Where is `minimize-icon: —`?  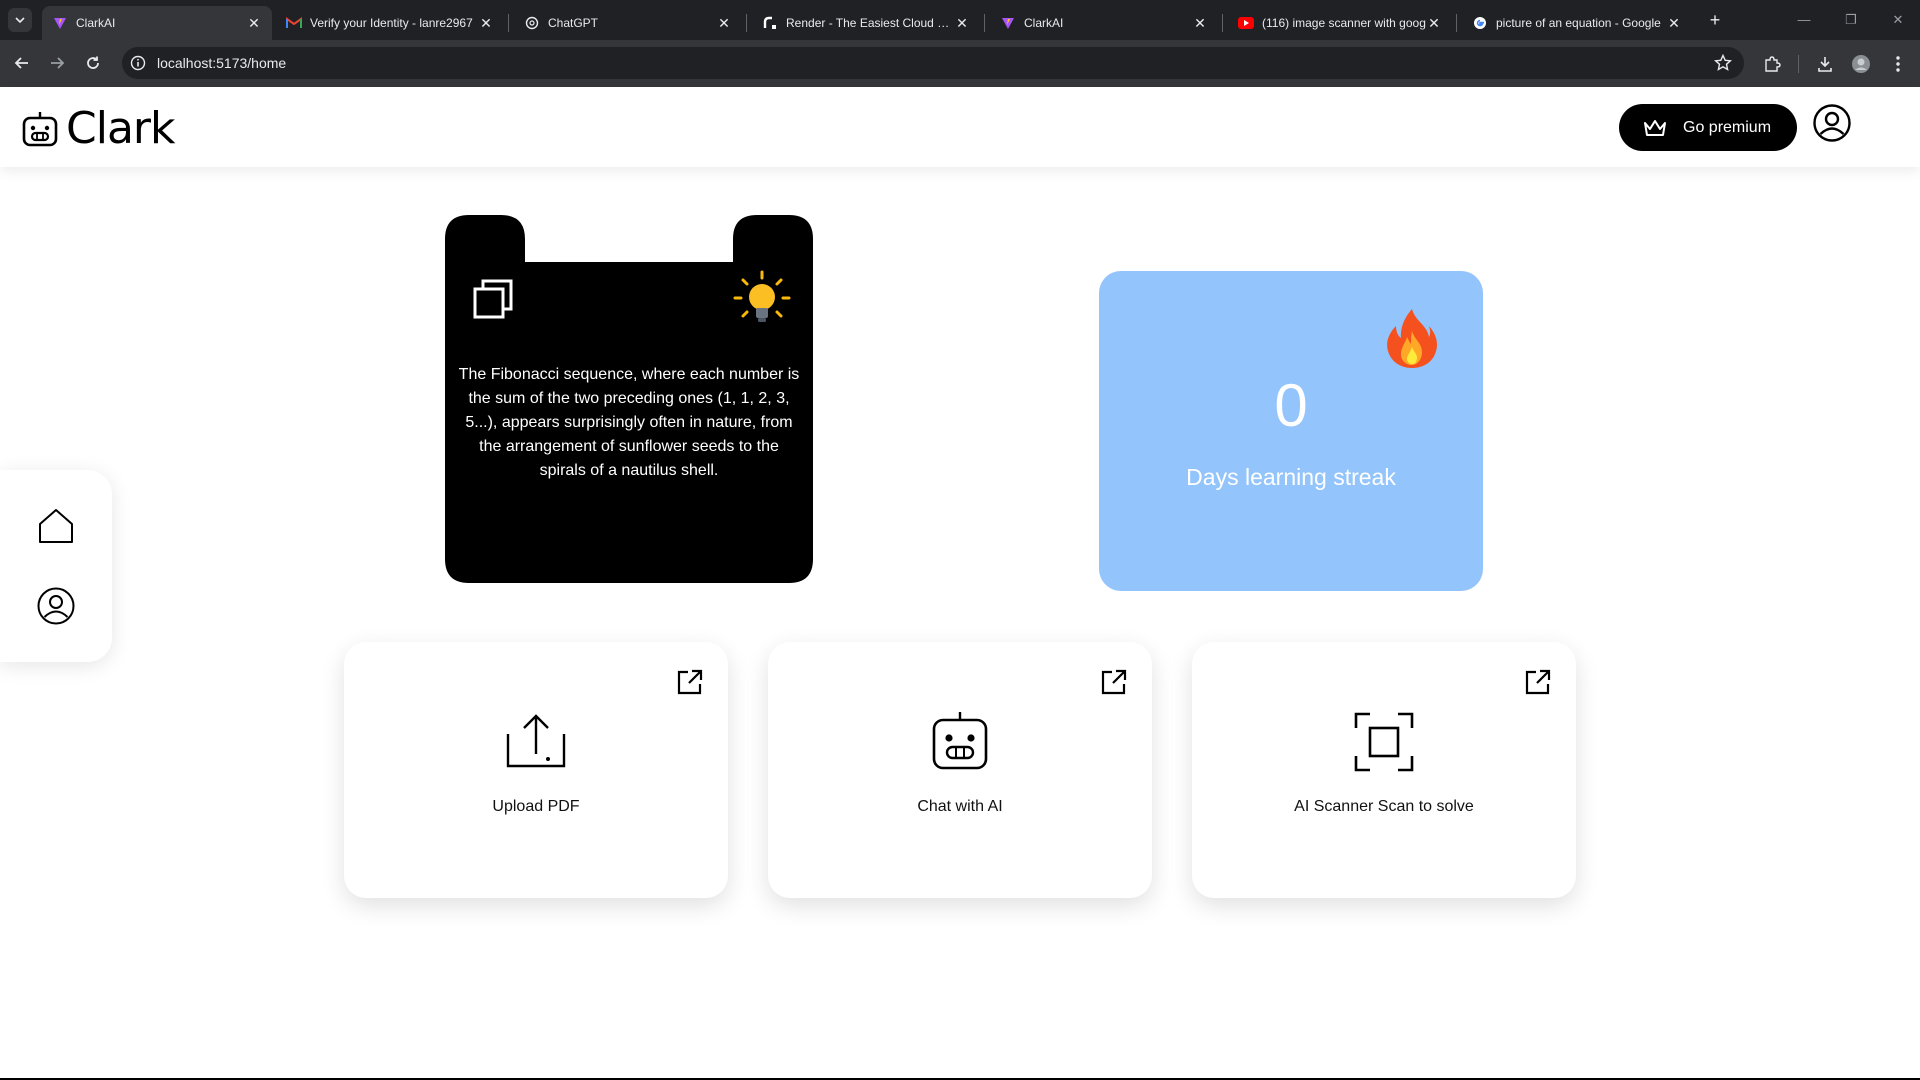
minimize-icon: — is located at coordinates (1804, 20).